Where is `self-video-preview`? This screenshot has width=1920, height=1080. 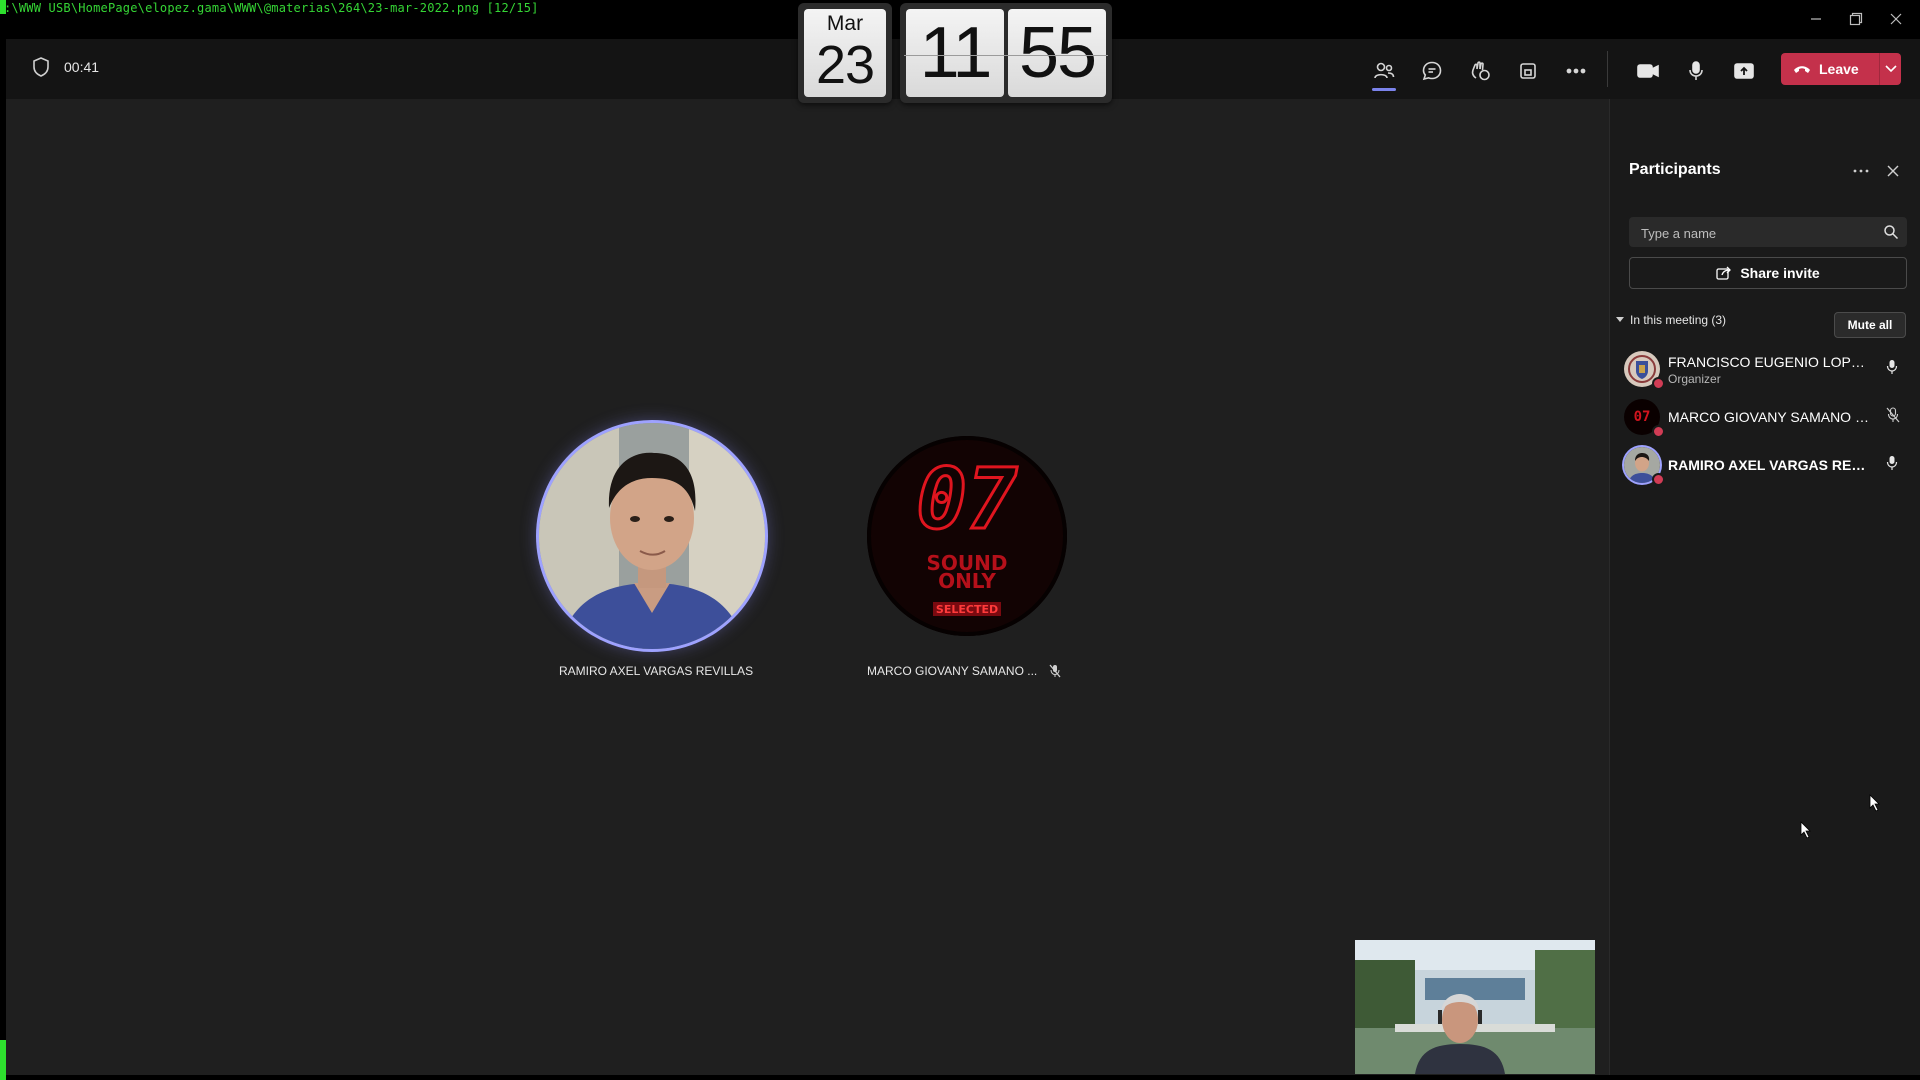 self-video-preview is located at coordinates (1475, 1007).